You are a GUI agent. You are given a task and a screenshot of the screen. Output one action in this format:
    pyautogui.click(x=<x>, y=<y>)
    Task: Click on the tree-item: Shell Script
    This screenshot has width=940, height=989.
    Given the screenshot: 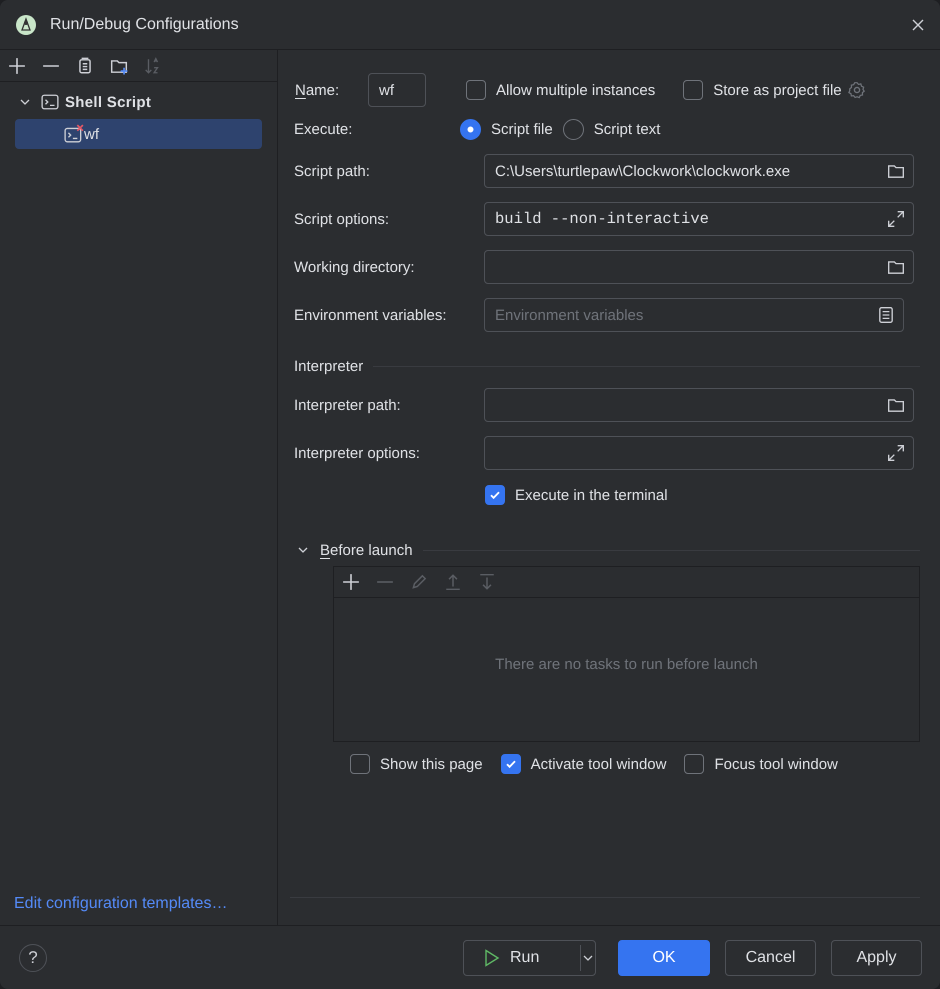 What is the action you would take?
    pyautogui.click(x=138, y=102)
    